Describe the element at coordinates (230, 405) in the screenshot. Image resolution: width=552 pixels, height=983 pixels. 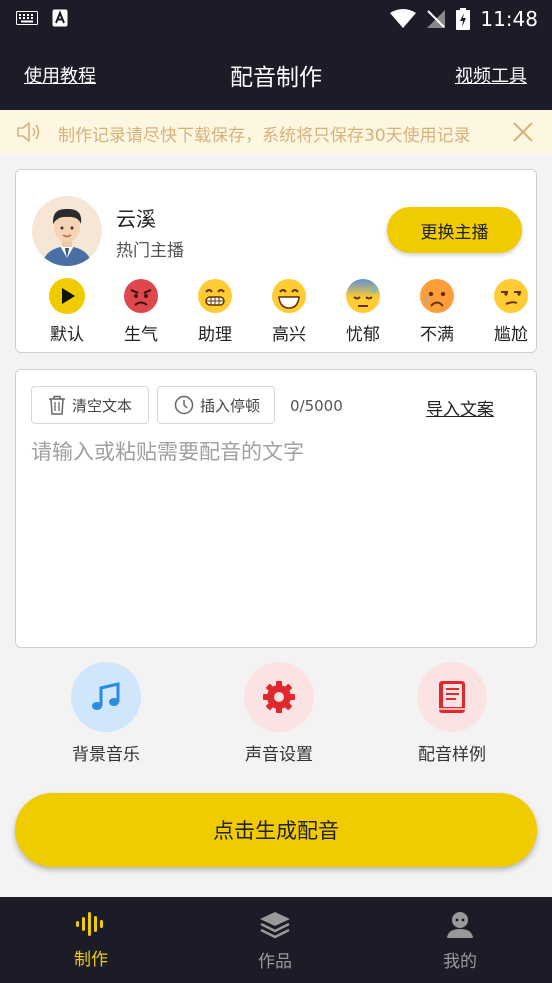
I see `insert-pause-label: 插入停顿` at that location.